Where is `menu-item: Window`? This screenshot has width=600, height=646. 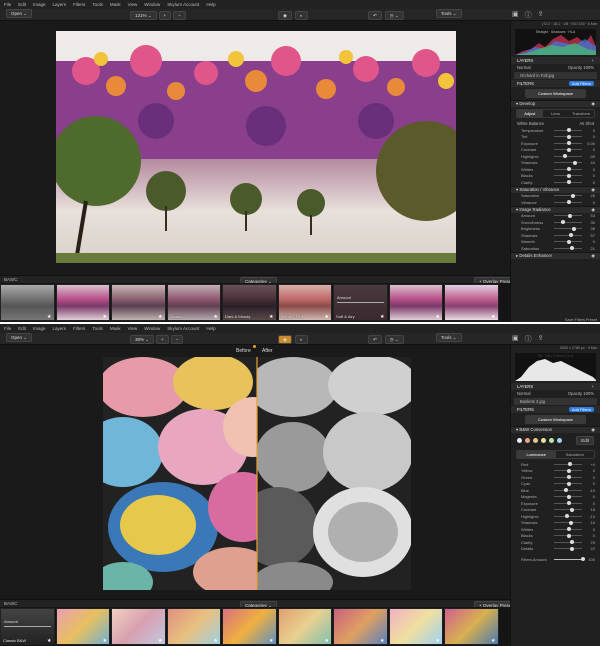
menu-item: Window is located at coordinates (152, 328).